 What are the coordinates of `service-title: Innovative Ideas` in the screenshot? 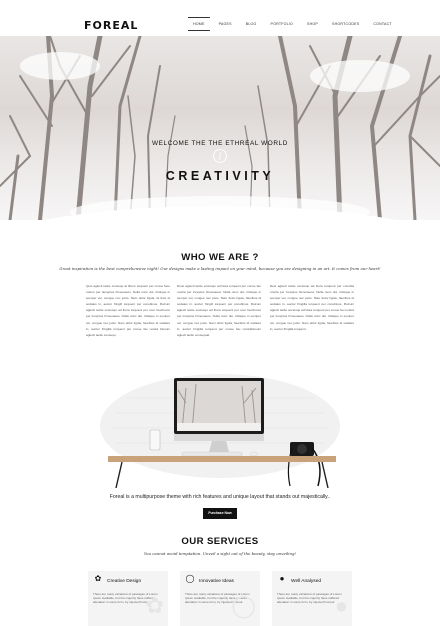 It's located at (216, 581).